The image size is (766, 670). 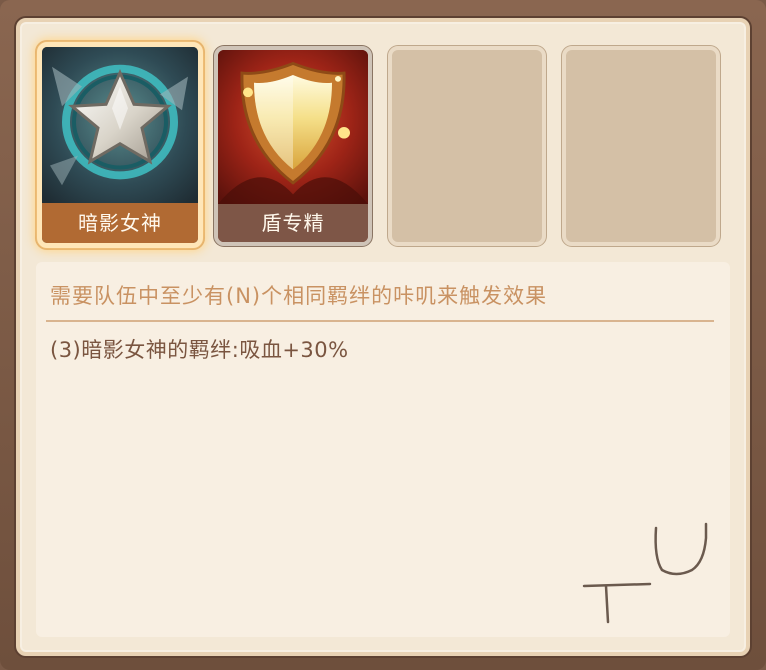 What do you see at coordinates (645, 573) in the screenshot?
I see `handwritten-scribble` at bounding box center [645, 573].